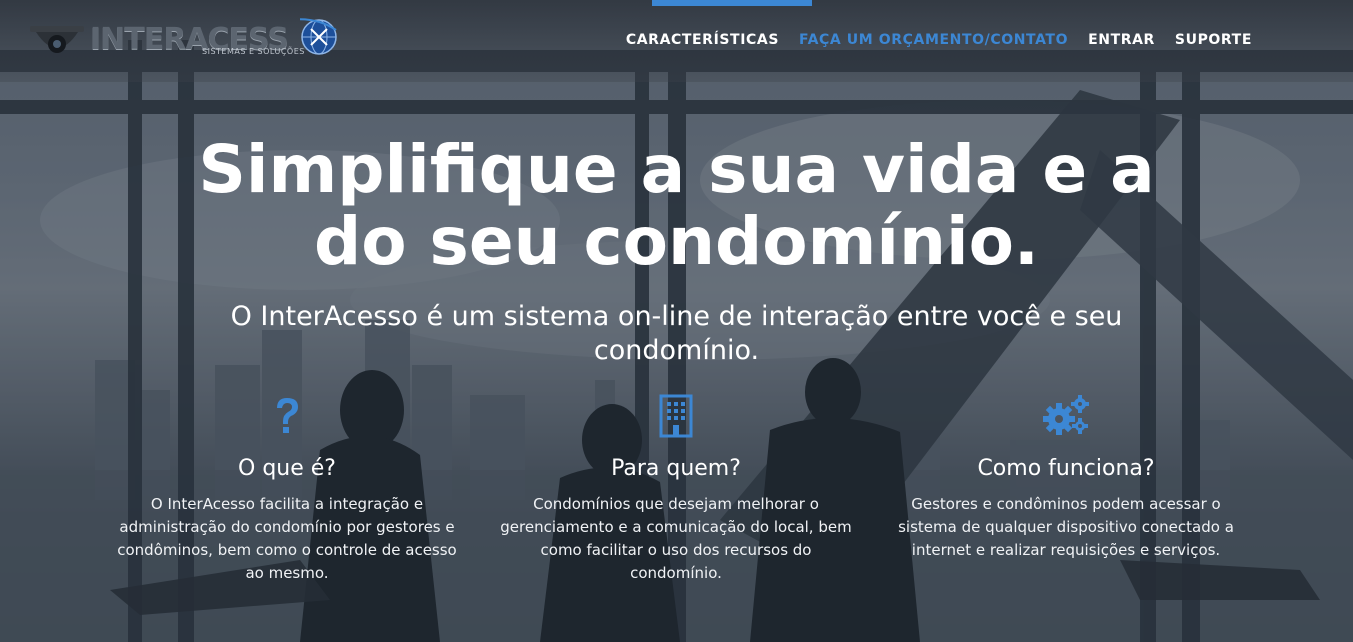  Describe the element at coordinates (1213, 40) in the screenshot. I see `nav-item-suporte: SUPORTE` at that location.